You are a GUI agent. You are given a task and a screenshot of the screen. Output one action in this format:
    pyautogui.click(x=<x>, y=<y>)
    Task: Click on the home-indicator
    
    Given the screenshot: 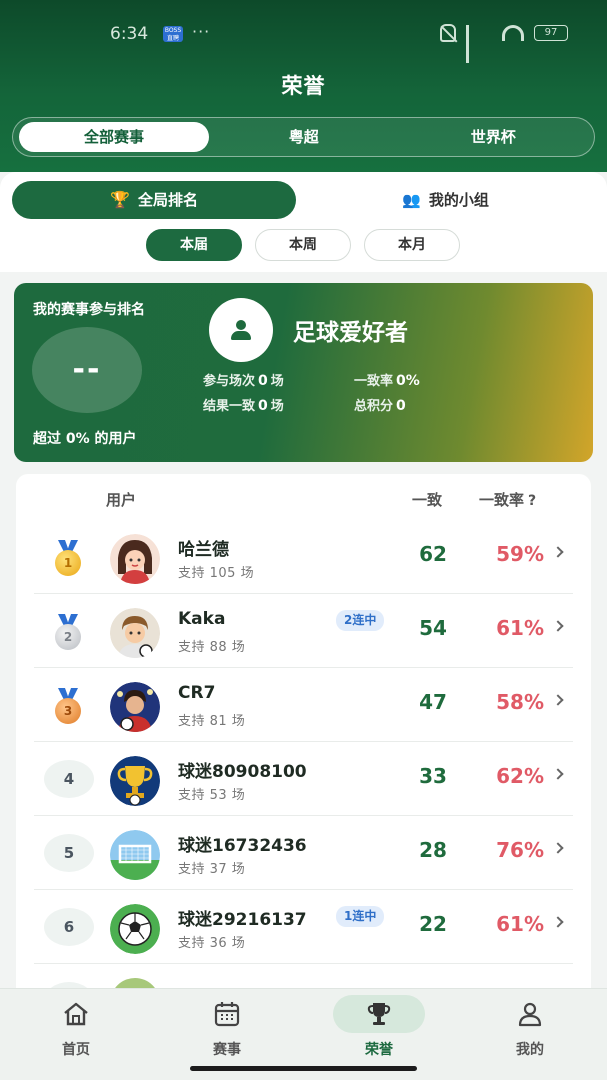 What is the action you would take?
    pyautogui.click(x=303, y=1068)
    